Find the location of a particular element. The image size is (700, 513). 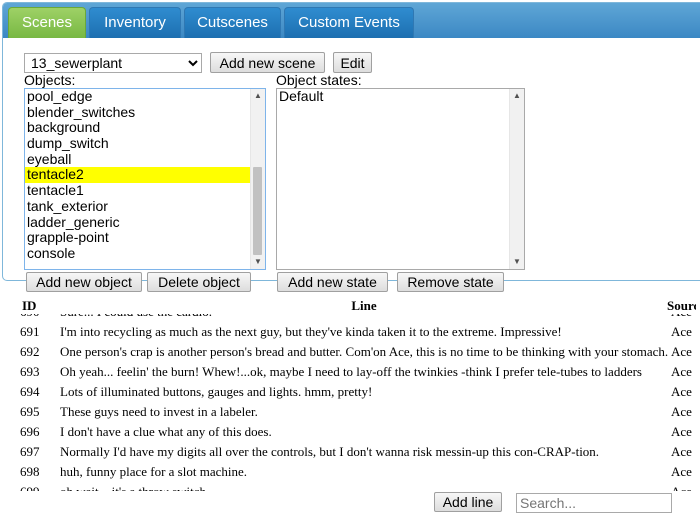

tab-bar: Scenes Inventory Cutscenes Custom Events is located at coordinates (351, 20).